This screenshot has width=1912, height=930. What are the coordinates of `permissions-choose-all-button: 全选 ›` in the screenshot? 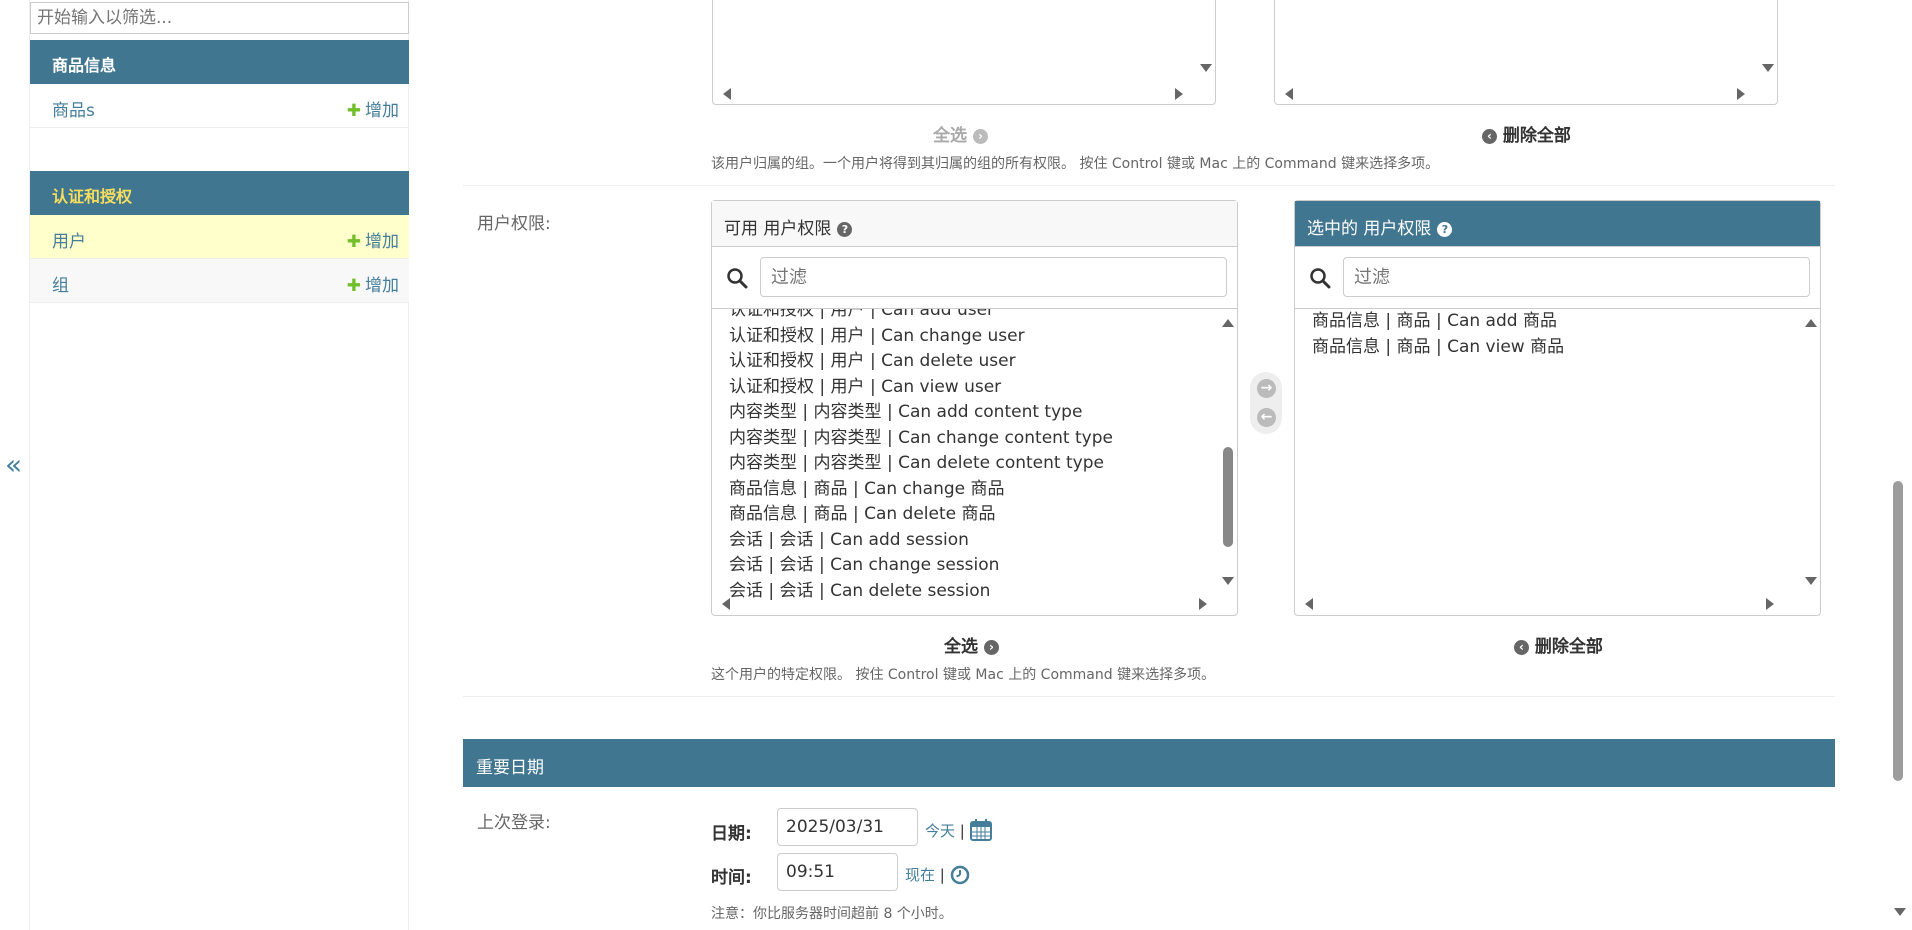 It's located at (971, 644).